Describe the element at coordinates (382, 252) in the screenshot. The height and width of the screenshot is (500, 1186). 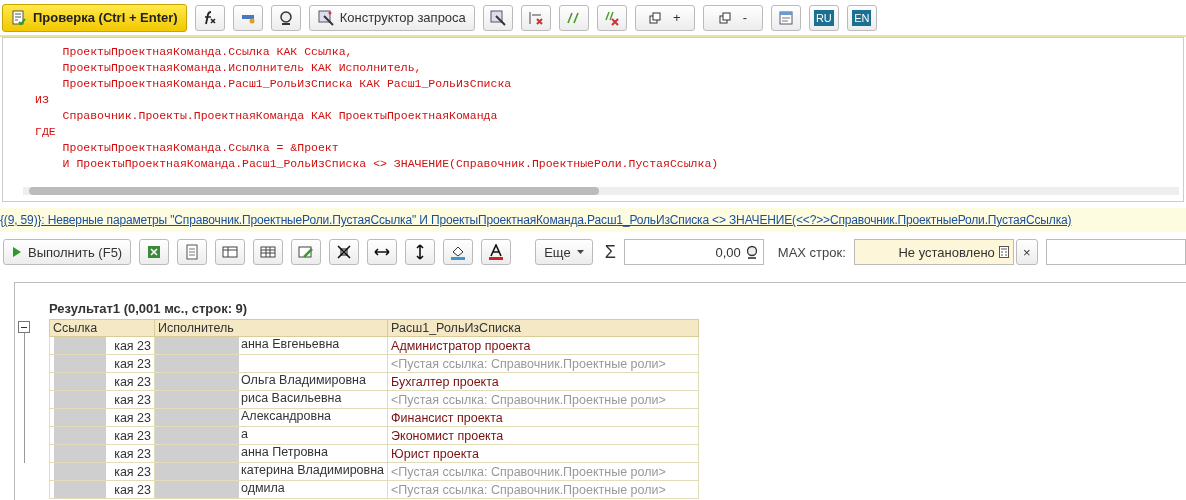
I see `width-button` at that location.